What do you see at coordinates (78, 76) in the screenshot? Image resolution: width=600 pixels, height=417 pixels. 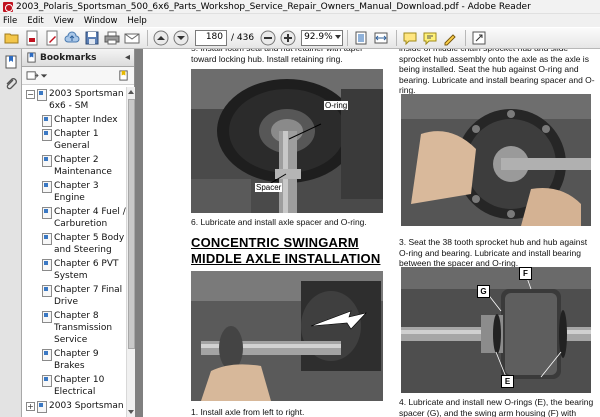 I see `bookmarks-toolbar` at bounding box center [78, 76].